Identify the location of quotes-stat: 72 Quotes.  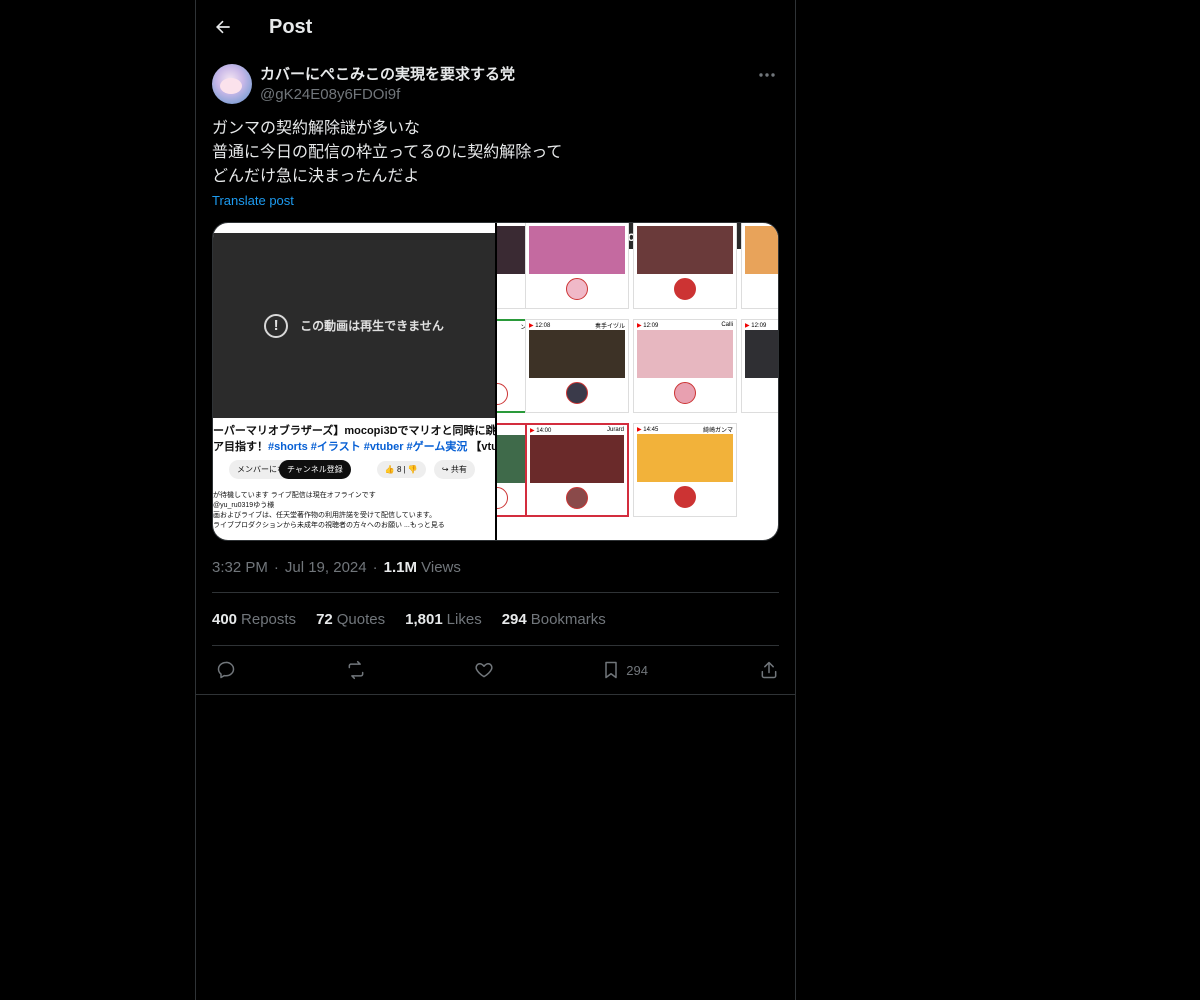
(350, 619).